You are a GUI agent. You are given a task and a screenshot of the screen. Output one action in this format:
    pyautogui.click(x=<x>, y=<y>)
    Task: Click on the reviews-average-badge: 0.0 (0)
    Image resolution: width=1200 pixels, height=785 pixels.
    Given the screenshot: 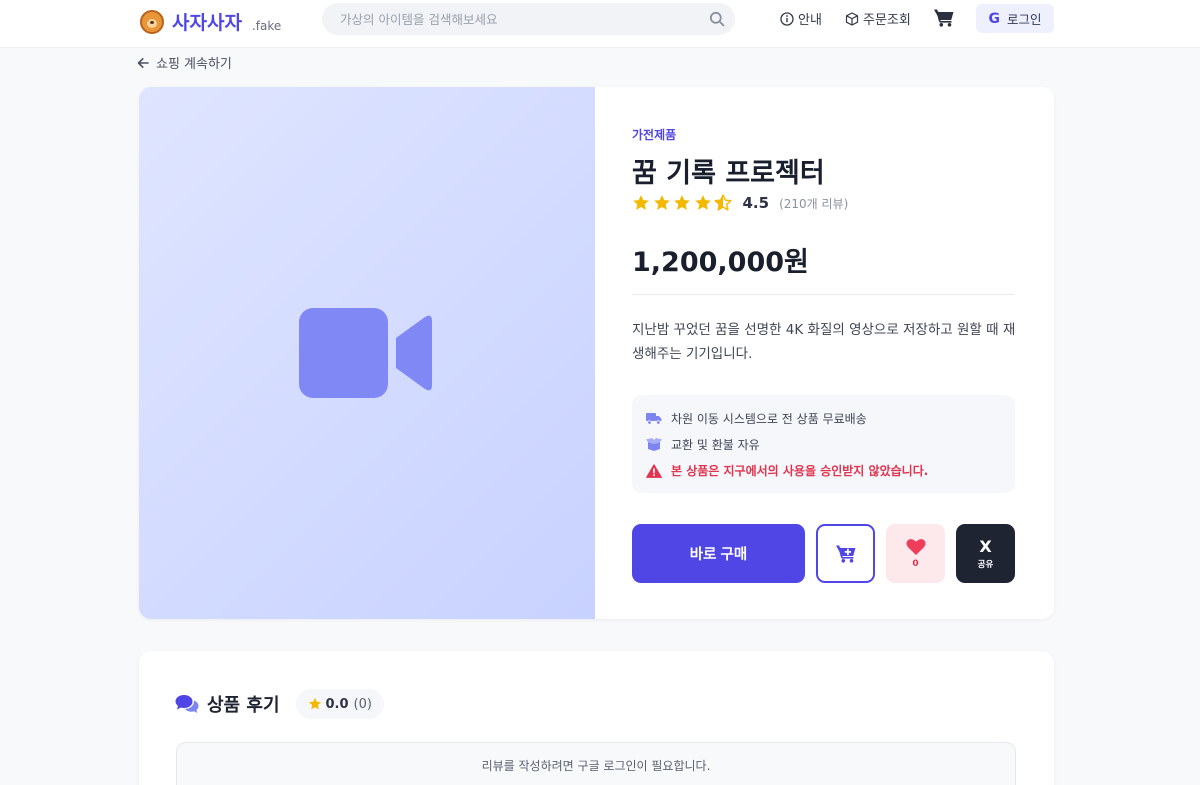 What is the action you would take?
    pyautogui.click(x=339, y=704)
    